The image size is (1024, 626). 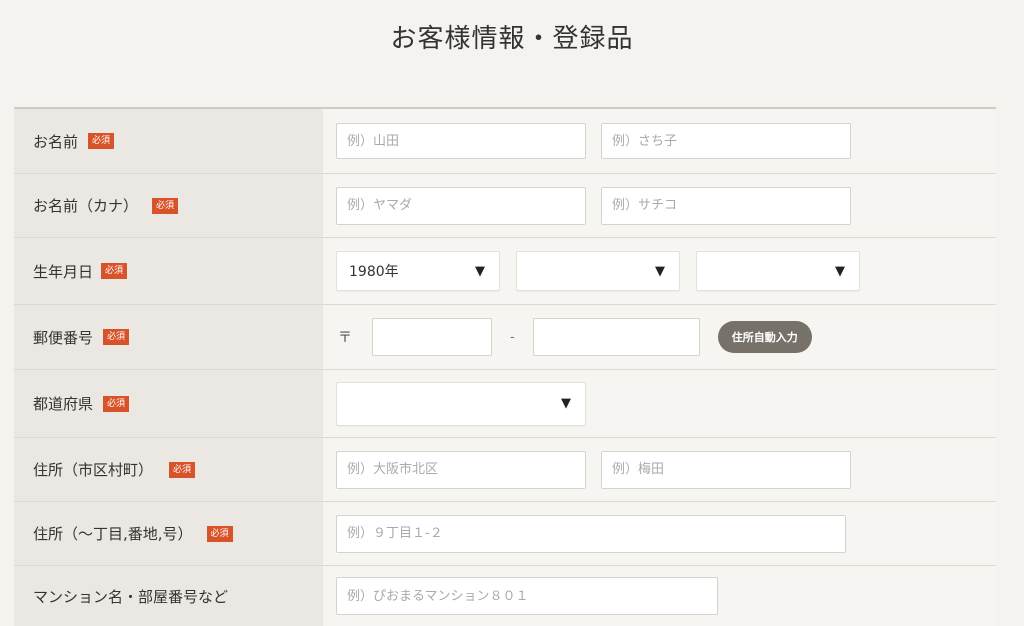 I want to click on birth-year-select: 1980年 ▼, so click(x=418, y=271).